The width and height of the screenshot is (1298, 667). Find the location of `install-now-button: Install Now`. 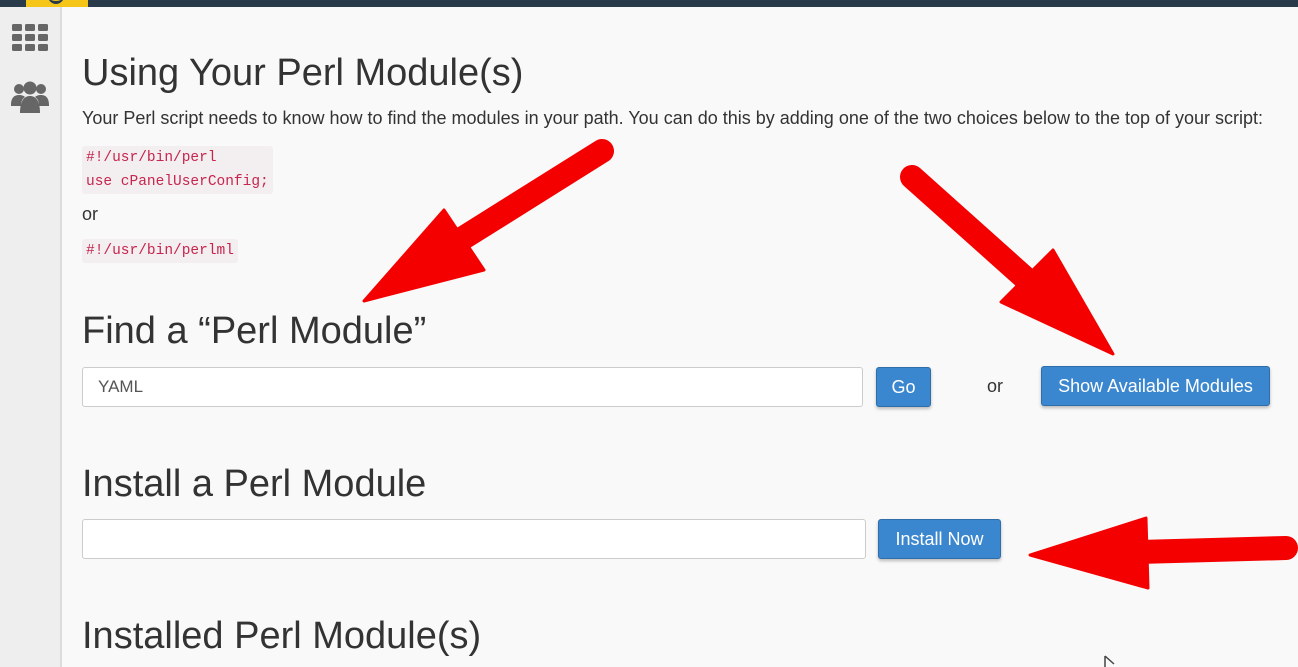

install-now-button: Install Now is located at coordinates (939, 539).